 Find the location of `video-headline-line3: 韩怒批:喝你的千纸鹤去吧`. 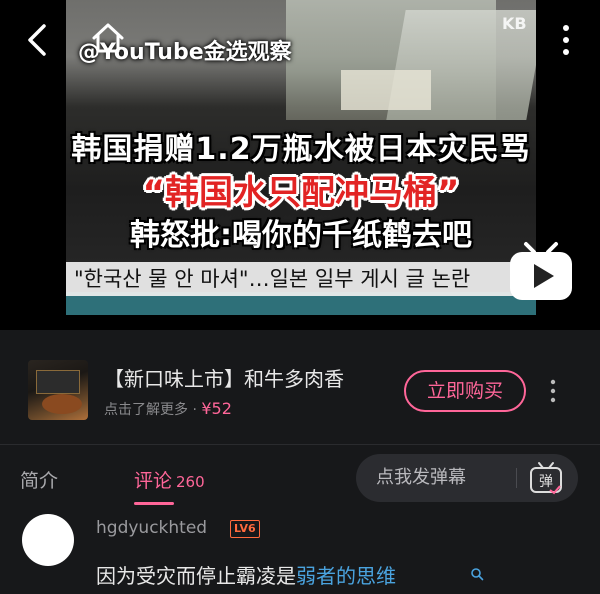

video-headline-line3: 韩怒批:喝你的千纸鹤去吧 is located at coordinates (301, 235).